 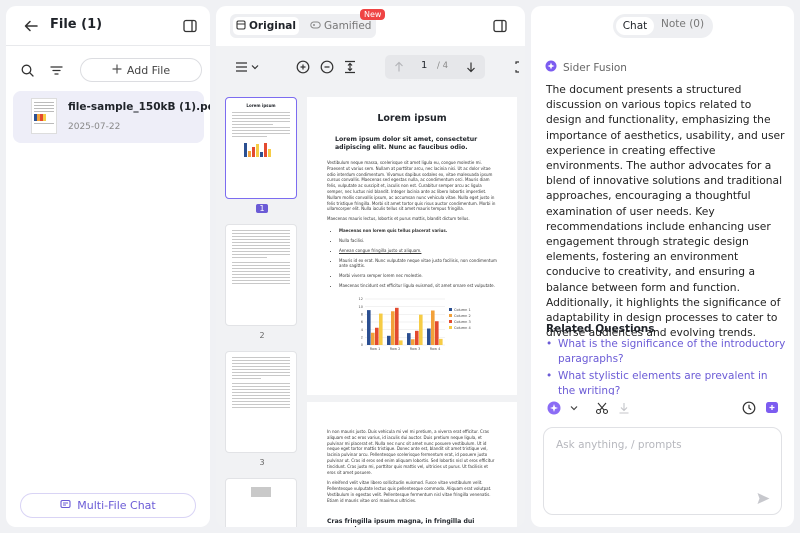 What do you see at coordinates (362, 330) in the screenshot?
I see `y-tick-label: 4` at bounding box center [362, 330].